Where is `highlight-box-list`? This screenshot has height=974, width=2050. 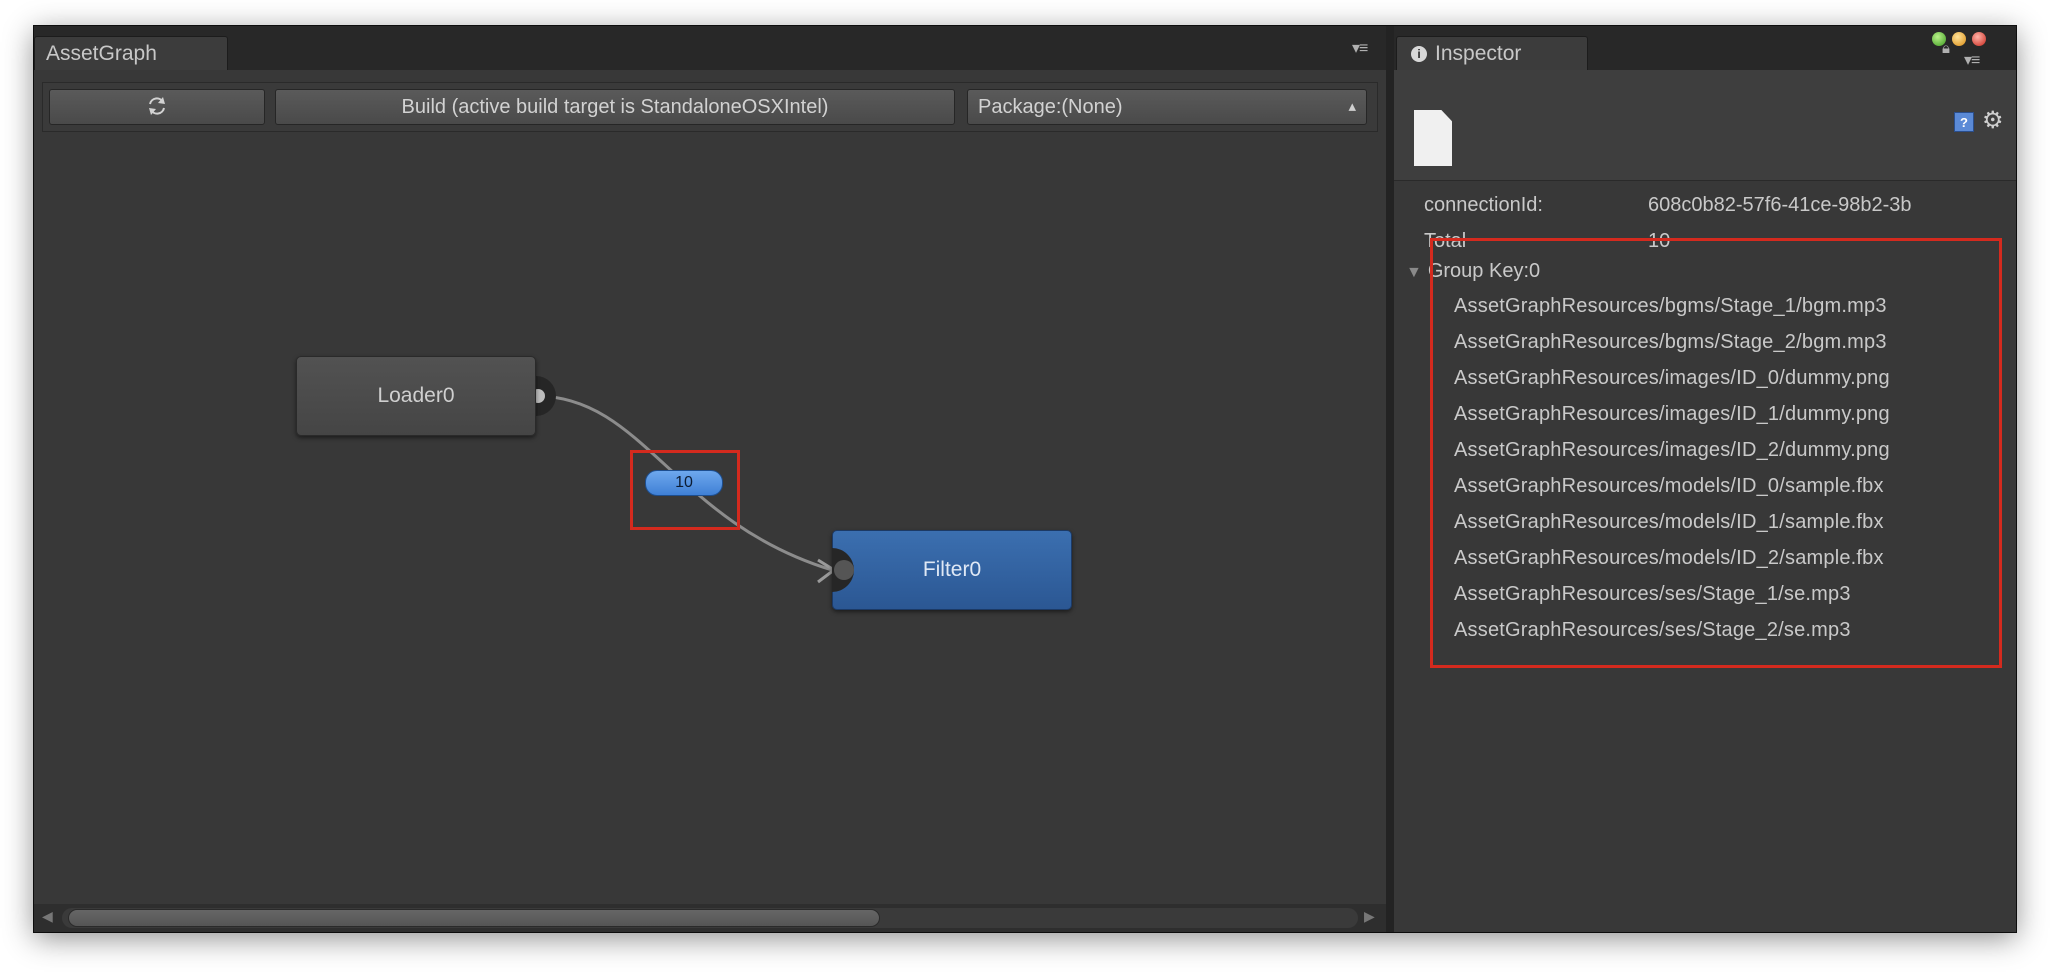 highlight-box-list is located at coordinates (1716, 453).